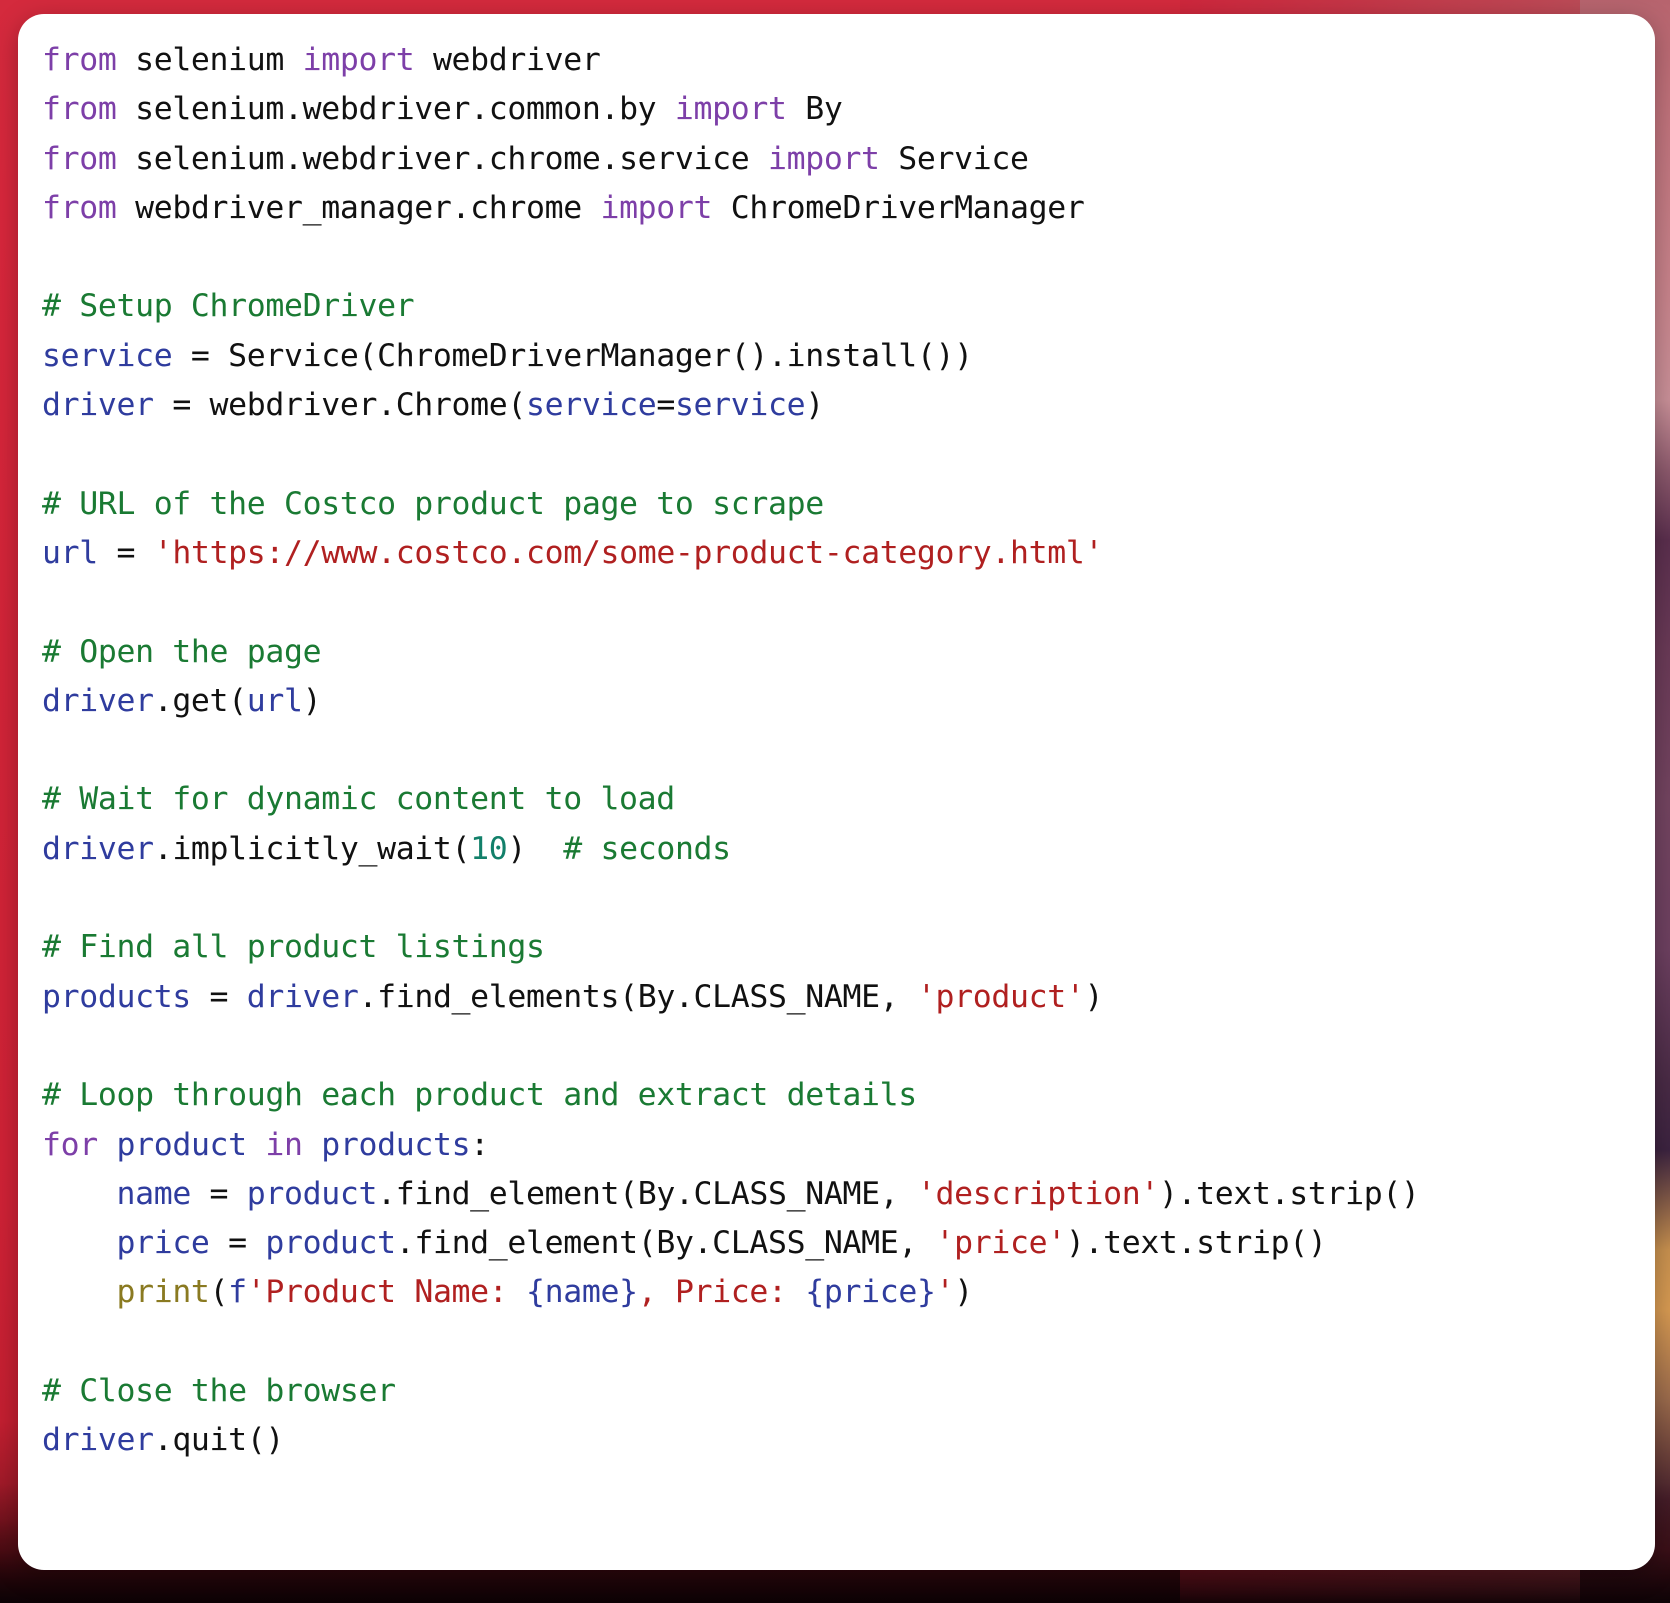  I want to click on code-token-pln: webdriver_manager.chrome, so click(358, 207).